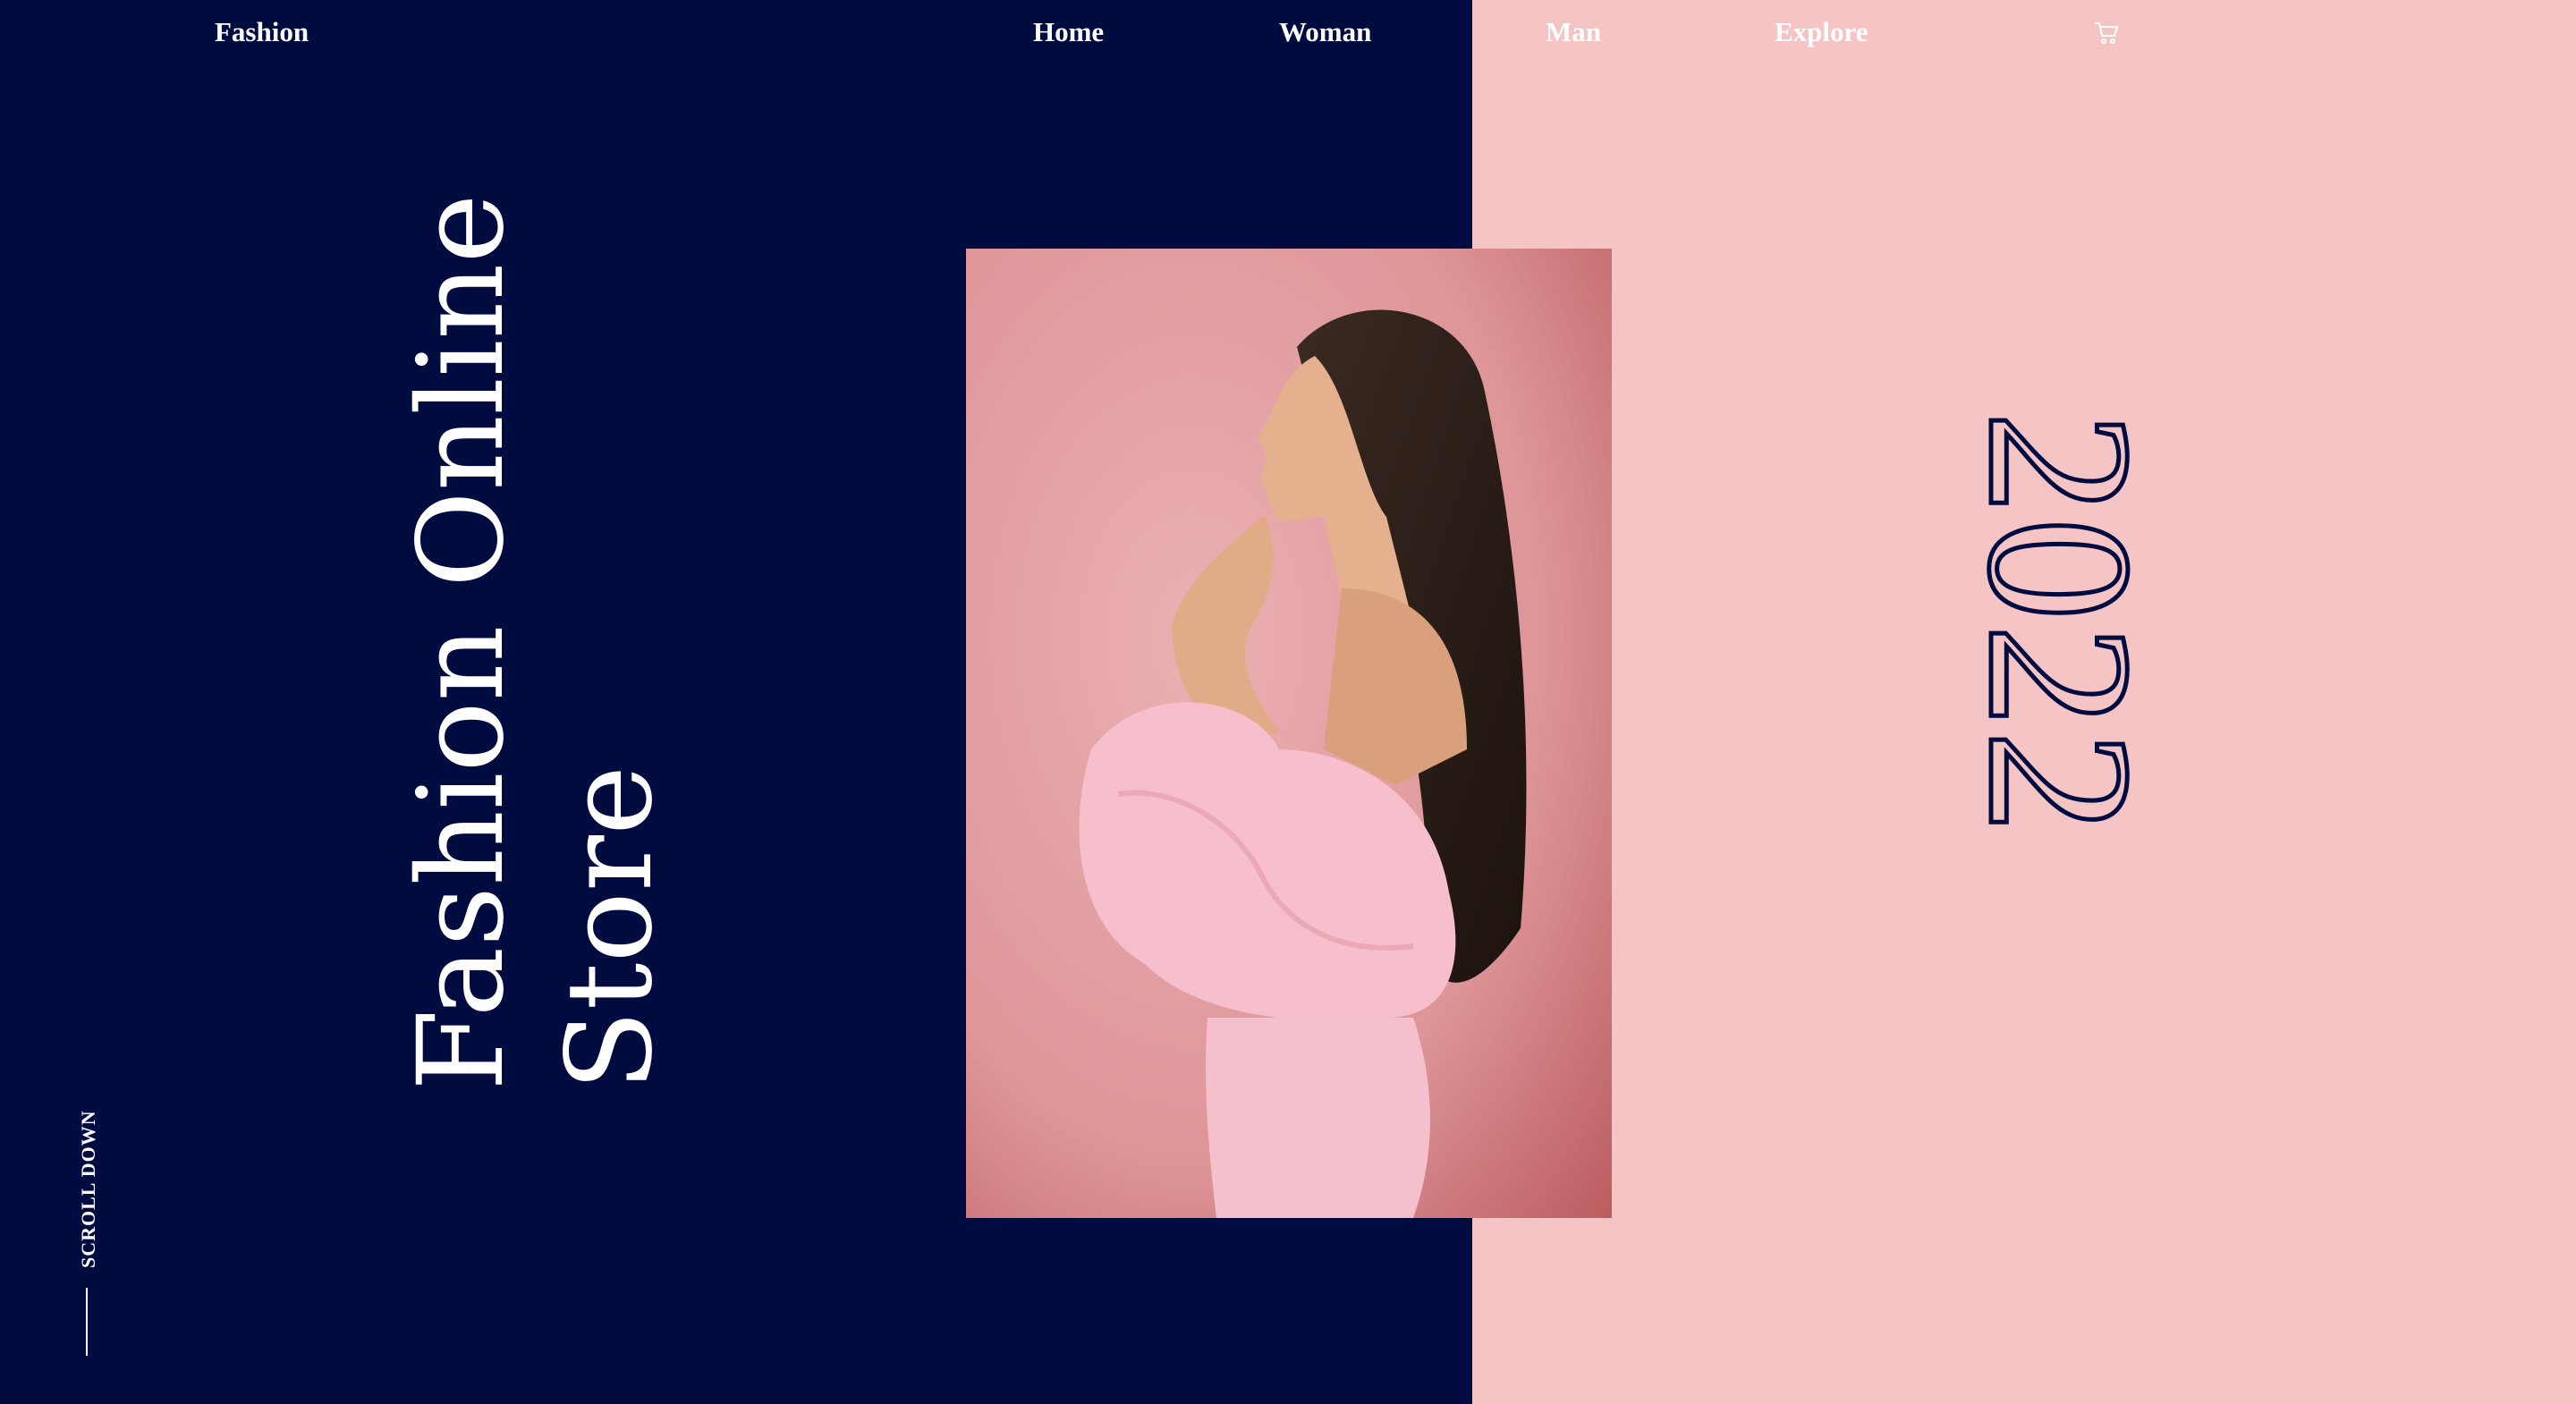 This screenshot has height=1404, width=2576. What do you see at coordinates (1573, 32) in the screenshot?
I see `nav-link-man: Man` at bounding box center [1573, 32].